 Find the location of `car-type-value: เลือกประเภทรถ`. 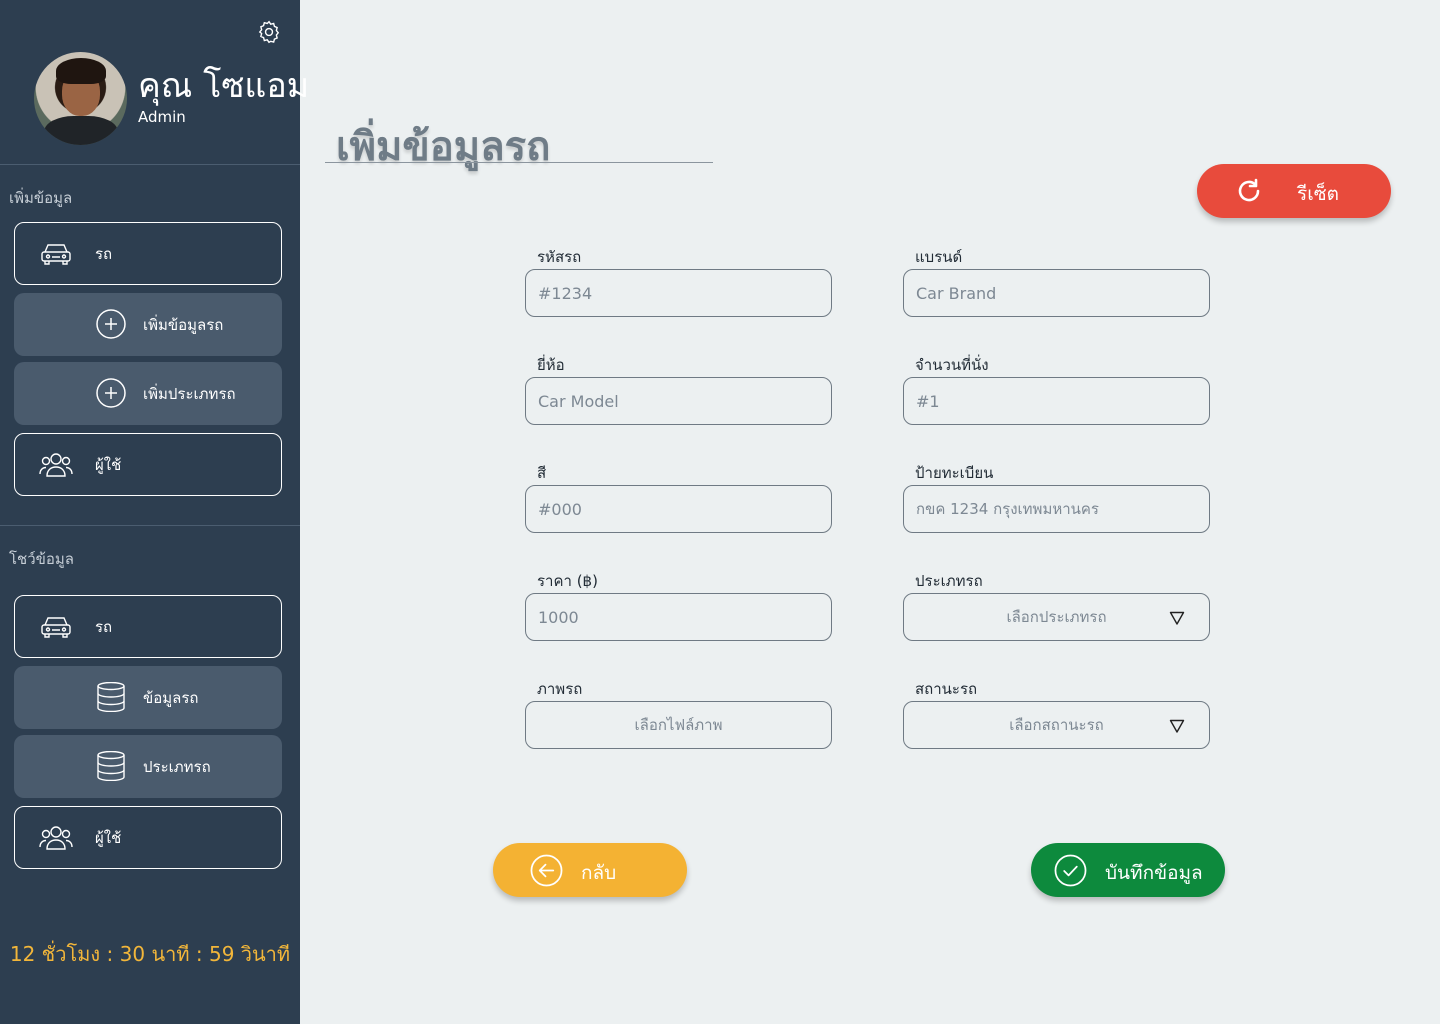

car-type-value: เลือกประเภทรถ is located at coordinates (1056, 617).